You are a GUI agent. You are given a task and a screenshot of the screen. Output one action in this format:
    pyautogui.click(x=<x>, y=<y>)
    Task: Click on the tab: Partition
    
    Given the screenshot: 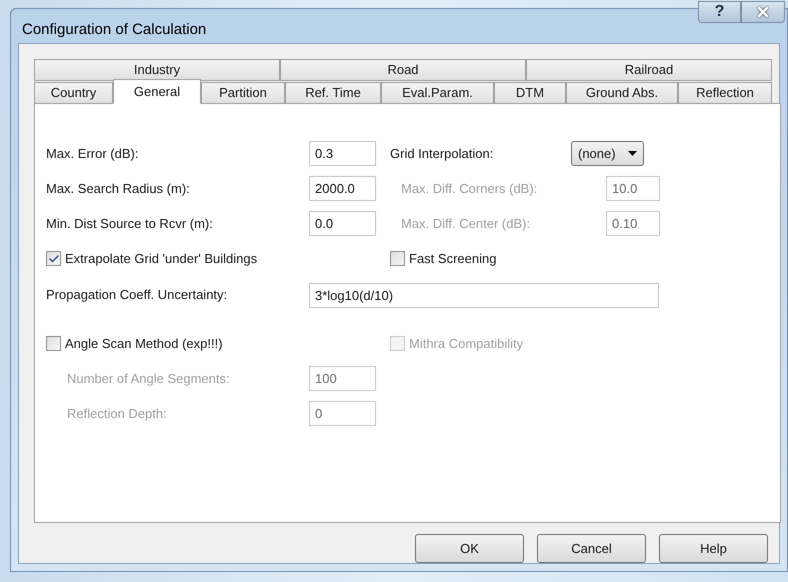 What is the action you would take?
    pyautogui.click(x=243, y=93)
    